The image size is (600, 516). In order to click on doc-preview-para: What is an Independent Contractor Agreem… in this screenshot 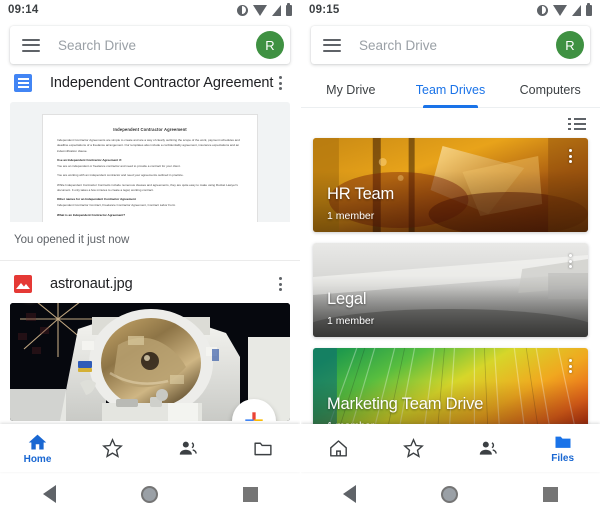, I will do `click(91, 214)`.